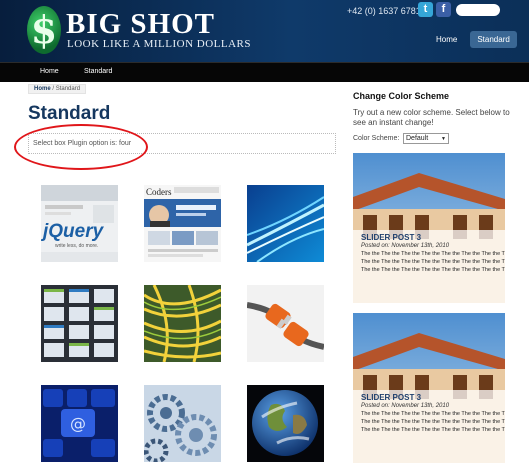  What do you see at coordinates (285, 423) in the screenshot?
I see `thumb-earth` at bounding box center [285, 423].